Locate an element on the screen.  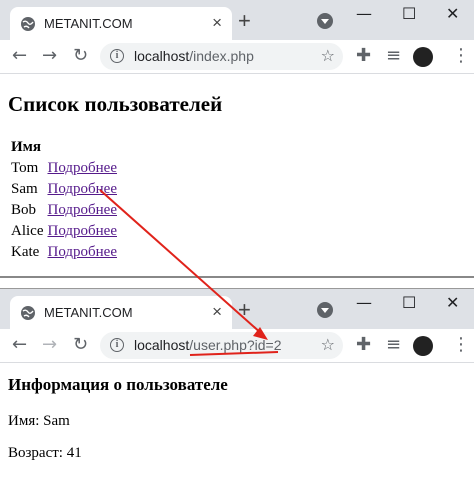
annotation-underline is located at coordinates (234, 353).